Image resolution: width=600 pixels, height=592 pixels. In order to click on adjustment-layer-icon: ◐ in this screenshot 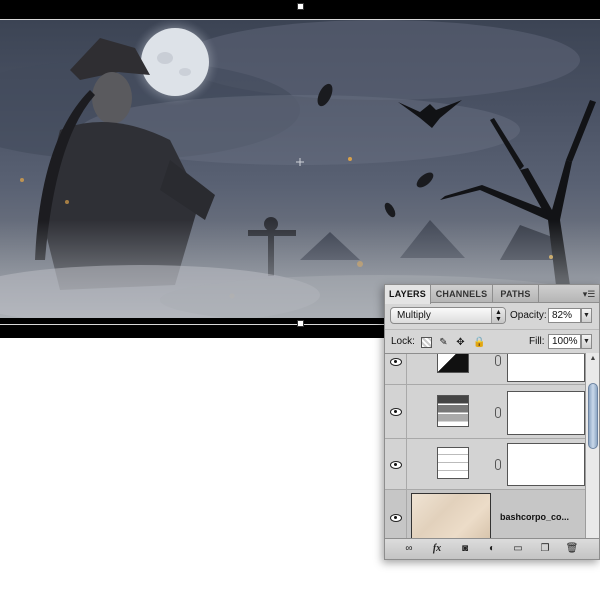, I will do `click(492, 549)`.